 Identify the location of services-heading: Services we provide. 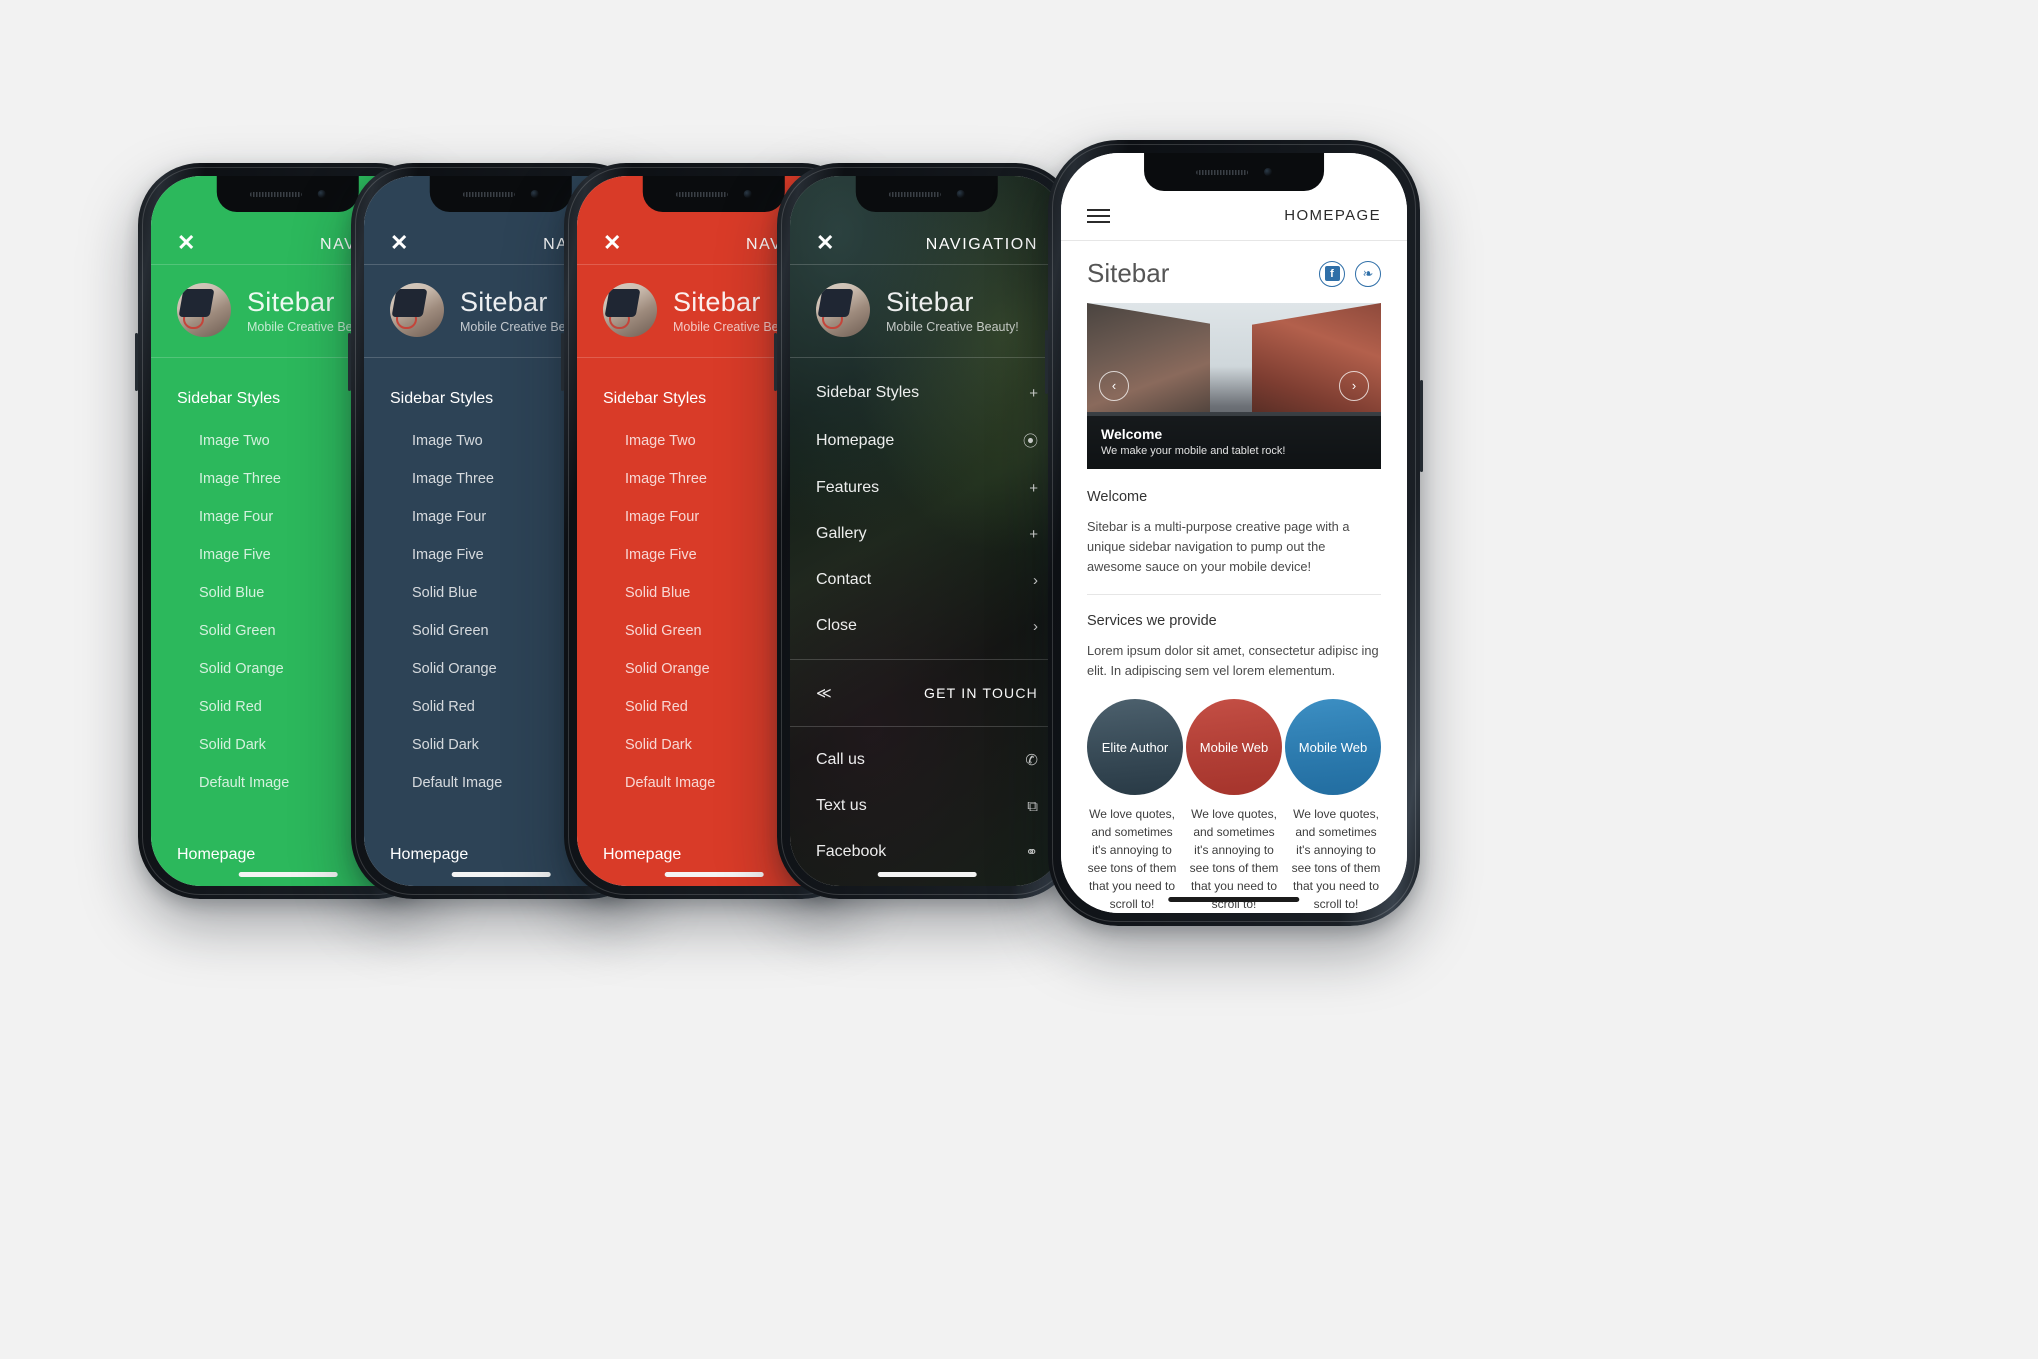
(1152, 621).